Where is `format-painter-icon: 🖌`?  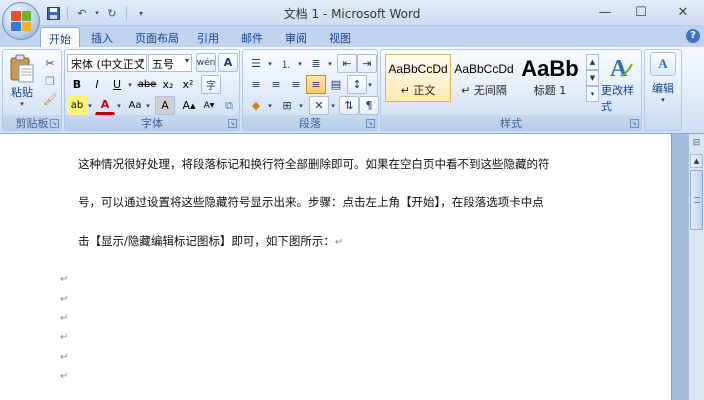
format-painter-icon: 🖌 is located at coordinates (50, 99).